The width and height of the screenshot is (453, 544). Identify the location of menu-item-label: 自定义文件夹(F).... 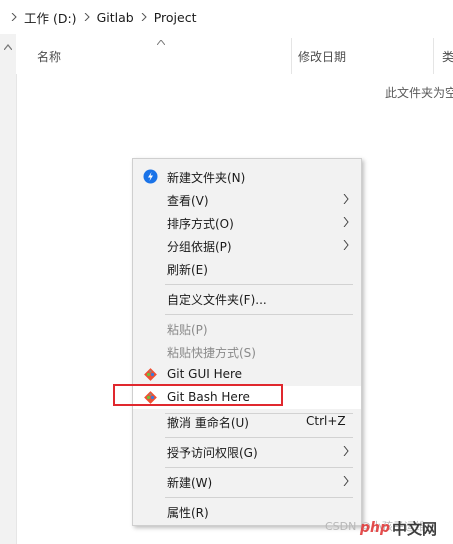
(217, 300).